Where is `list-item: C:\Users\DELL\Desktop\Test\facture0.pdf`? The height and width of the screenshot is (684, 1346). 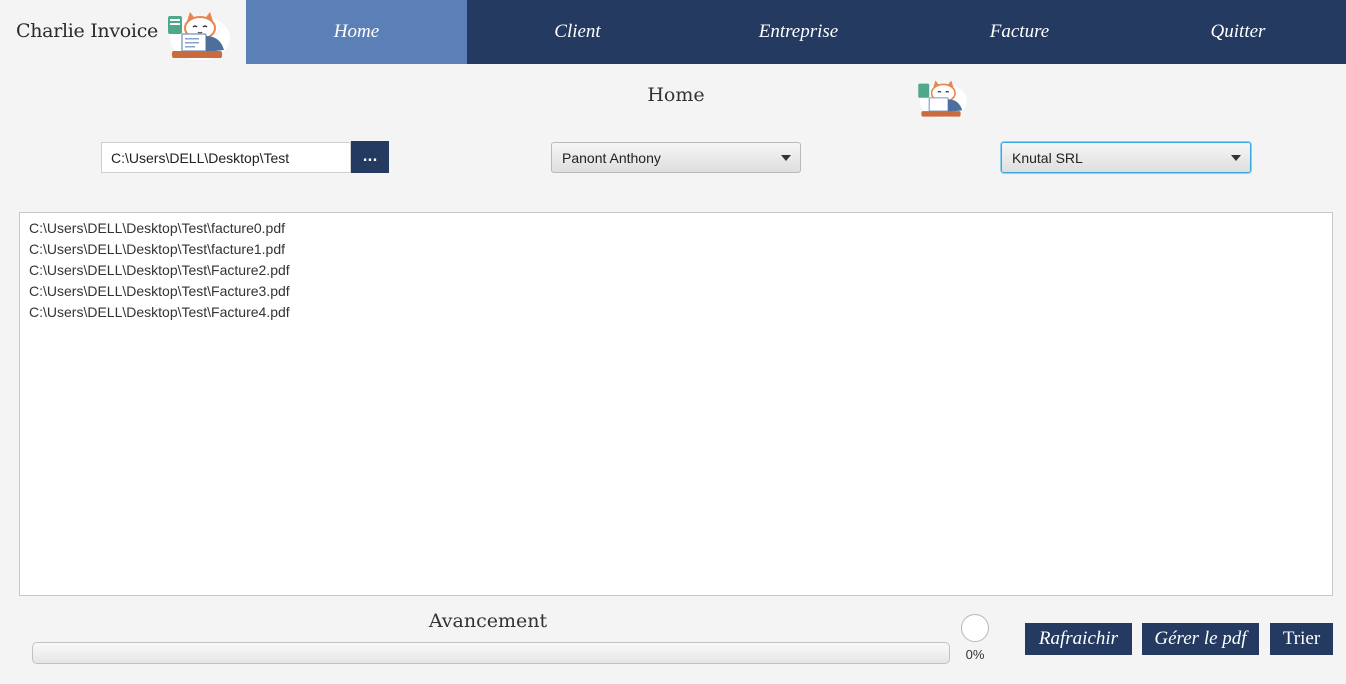
list-item: C:\Users\DELL\Desktop\Test\facture0.pdf is located at coordinates (676, 228).